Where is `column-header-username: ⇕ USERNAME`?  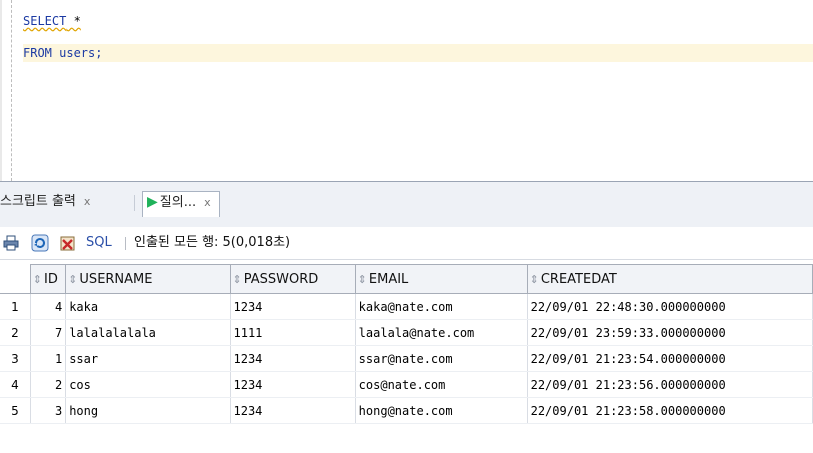
column-header-username: ⇕ USERNAME is located at coordinates (148, 279).